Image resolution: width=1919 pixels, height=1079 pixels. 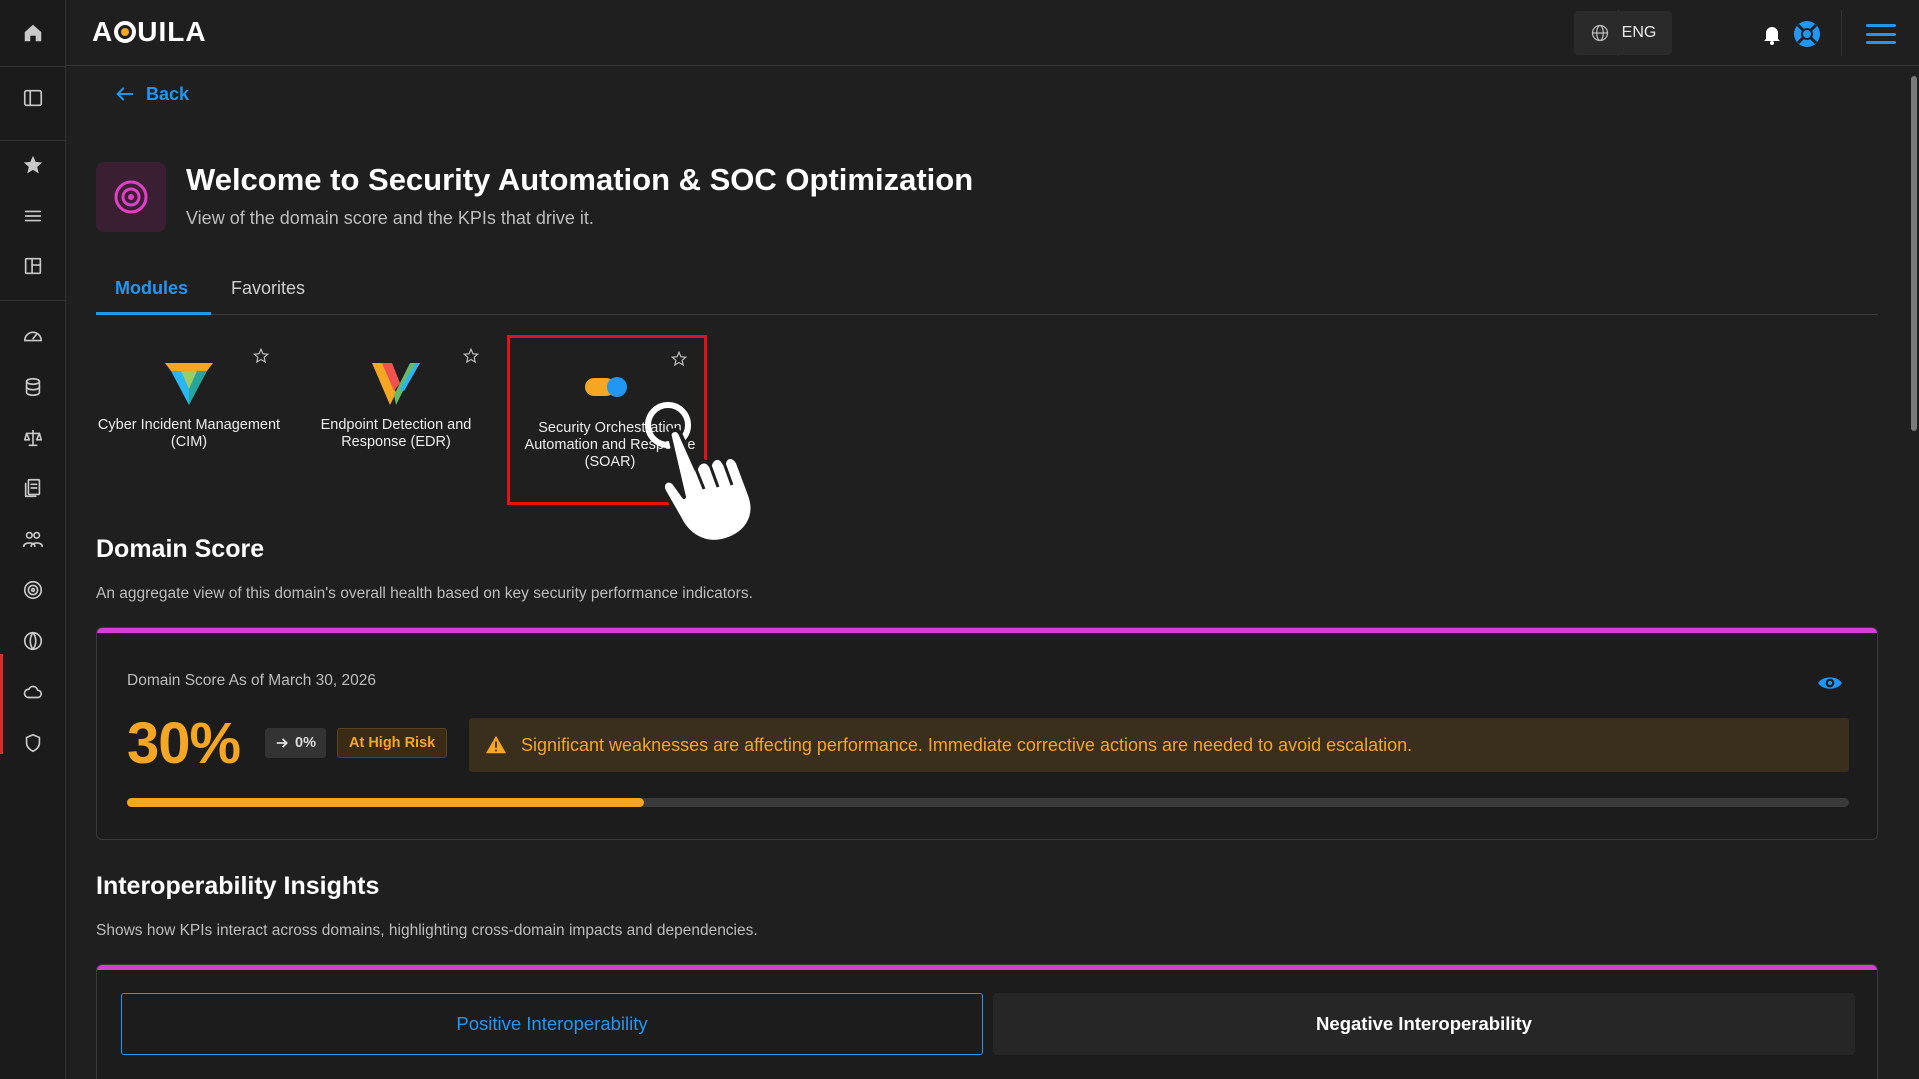 I want to click on cloud-icon, so click(x=33, y=692).